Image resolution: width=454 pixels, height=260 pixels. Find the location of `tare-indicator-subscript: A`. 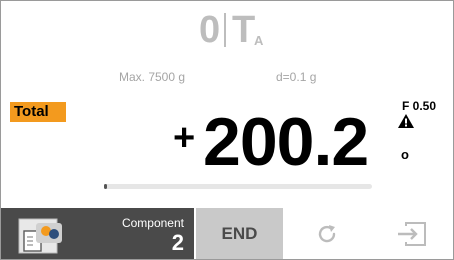

tare-indicator-subscript: A is located at coordinates (259, 40).